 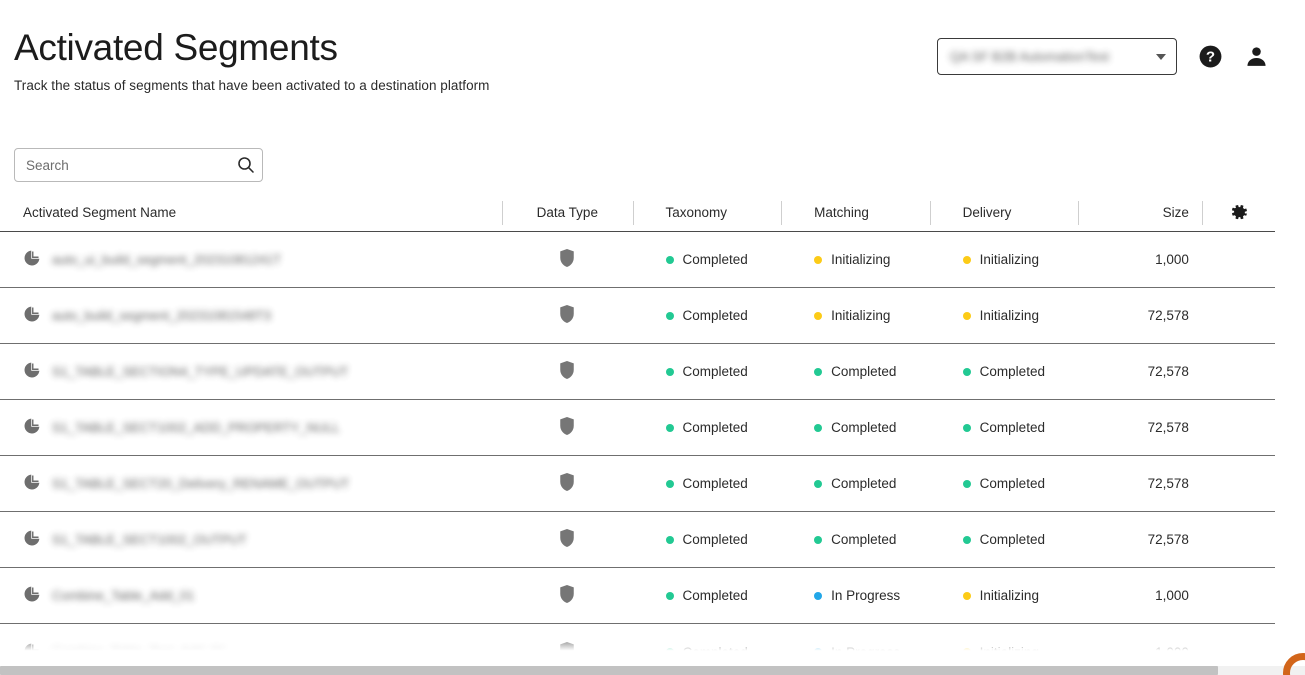 I want to click on segment-name-cell: S1_TABLE_SECT1002_ADD_PROPERTY_NULL, so click(x=258, y=428).